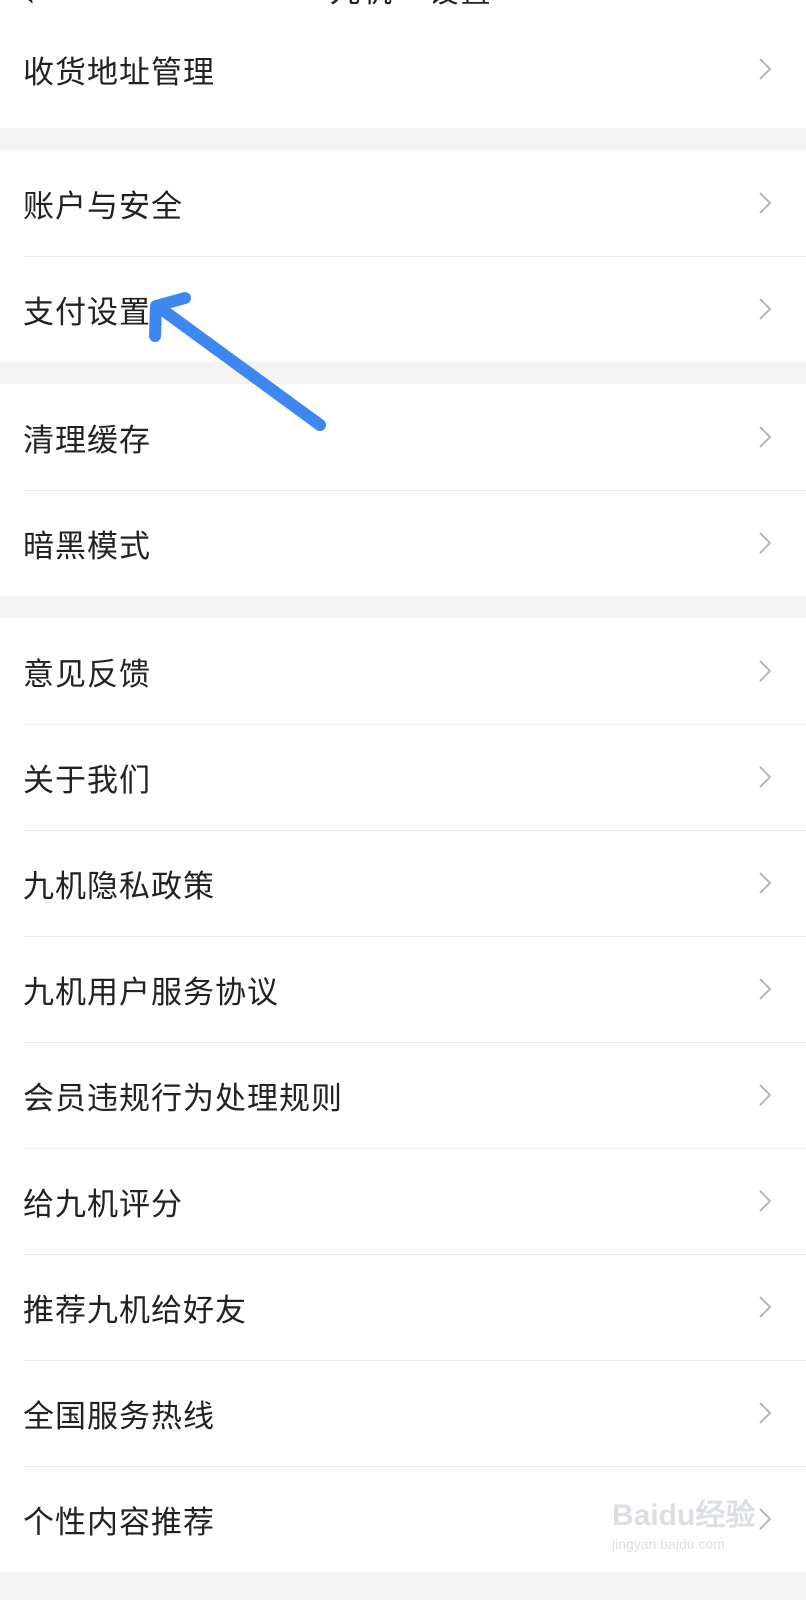 This screenshot has width=806, height=1600. What do you see at coordinates (151, 992) in the screenshot?
I see `settings-item-label: 九机用户服务协议` at bounding box center [151, 992].